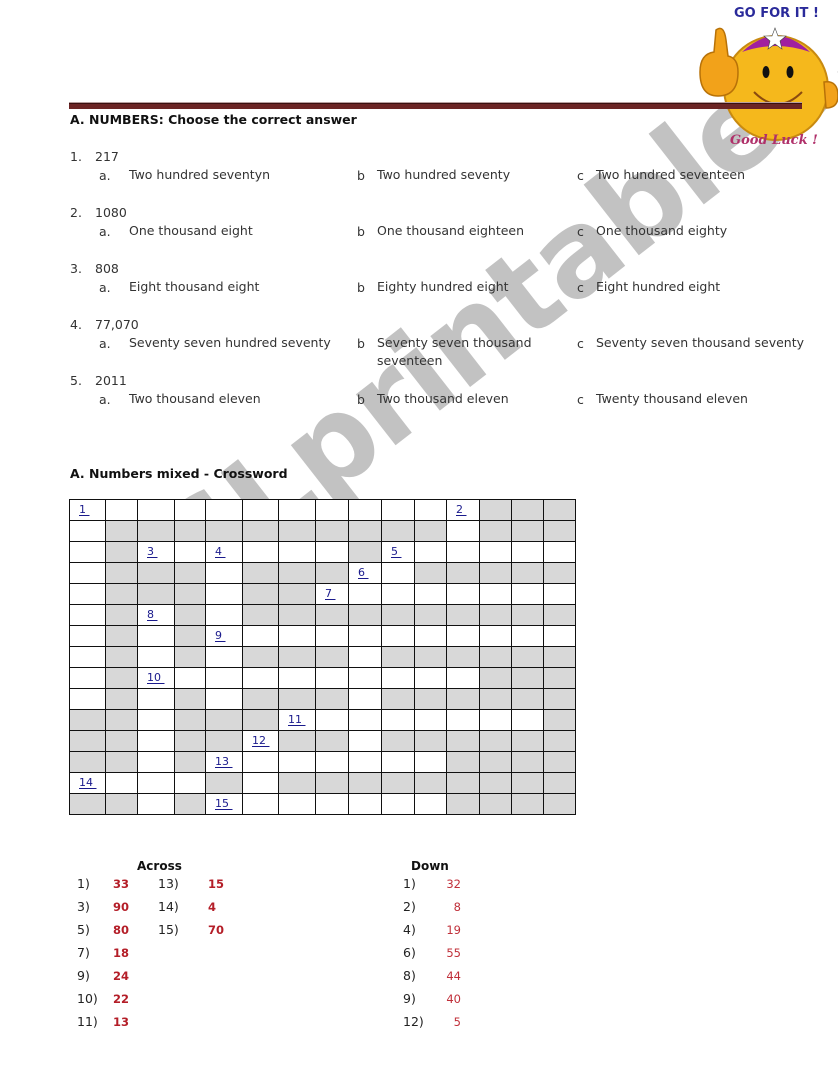 The width and height of the screenshot is (838, 1086). Describe the element at coordinates (260, 741) in the screenshot. I see `grid-cell: 12` at that location.